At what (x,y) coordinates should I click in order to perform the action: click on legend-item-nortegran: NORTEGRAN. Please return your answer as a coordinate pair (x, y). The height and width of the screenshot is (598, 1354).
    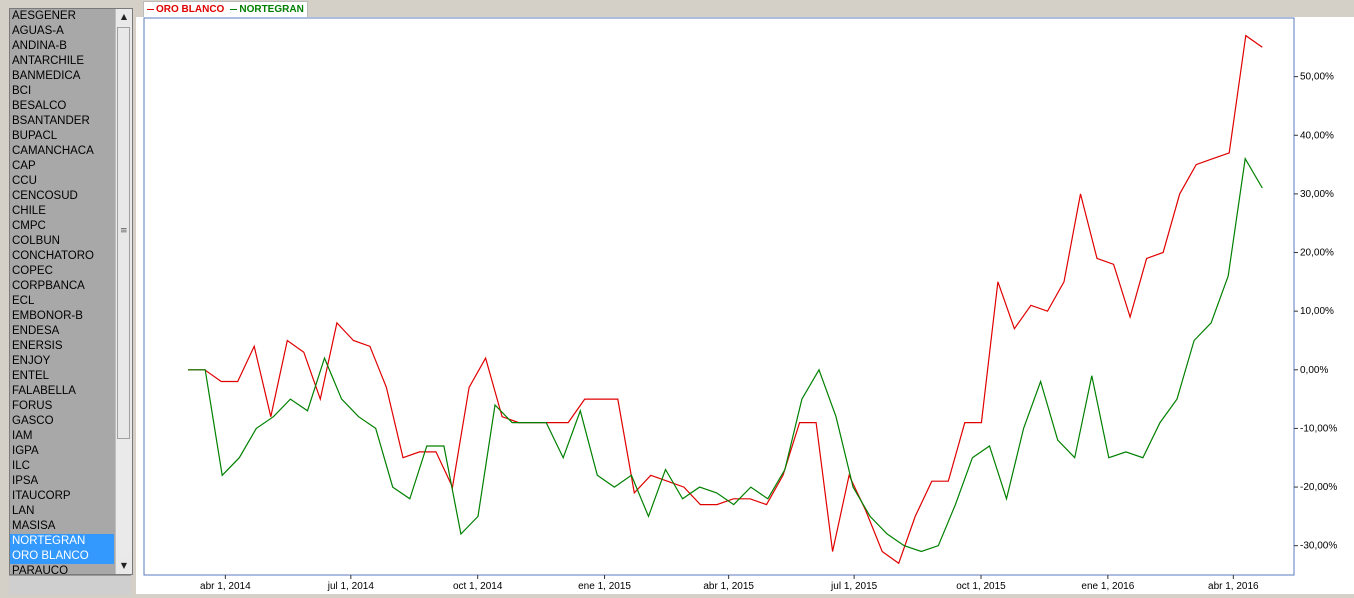
    Looking at the image, I should click on (267, 9).